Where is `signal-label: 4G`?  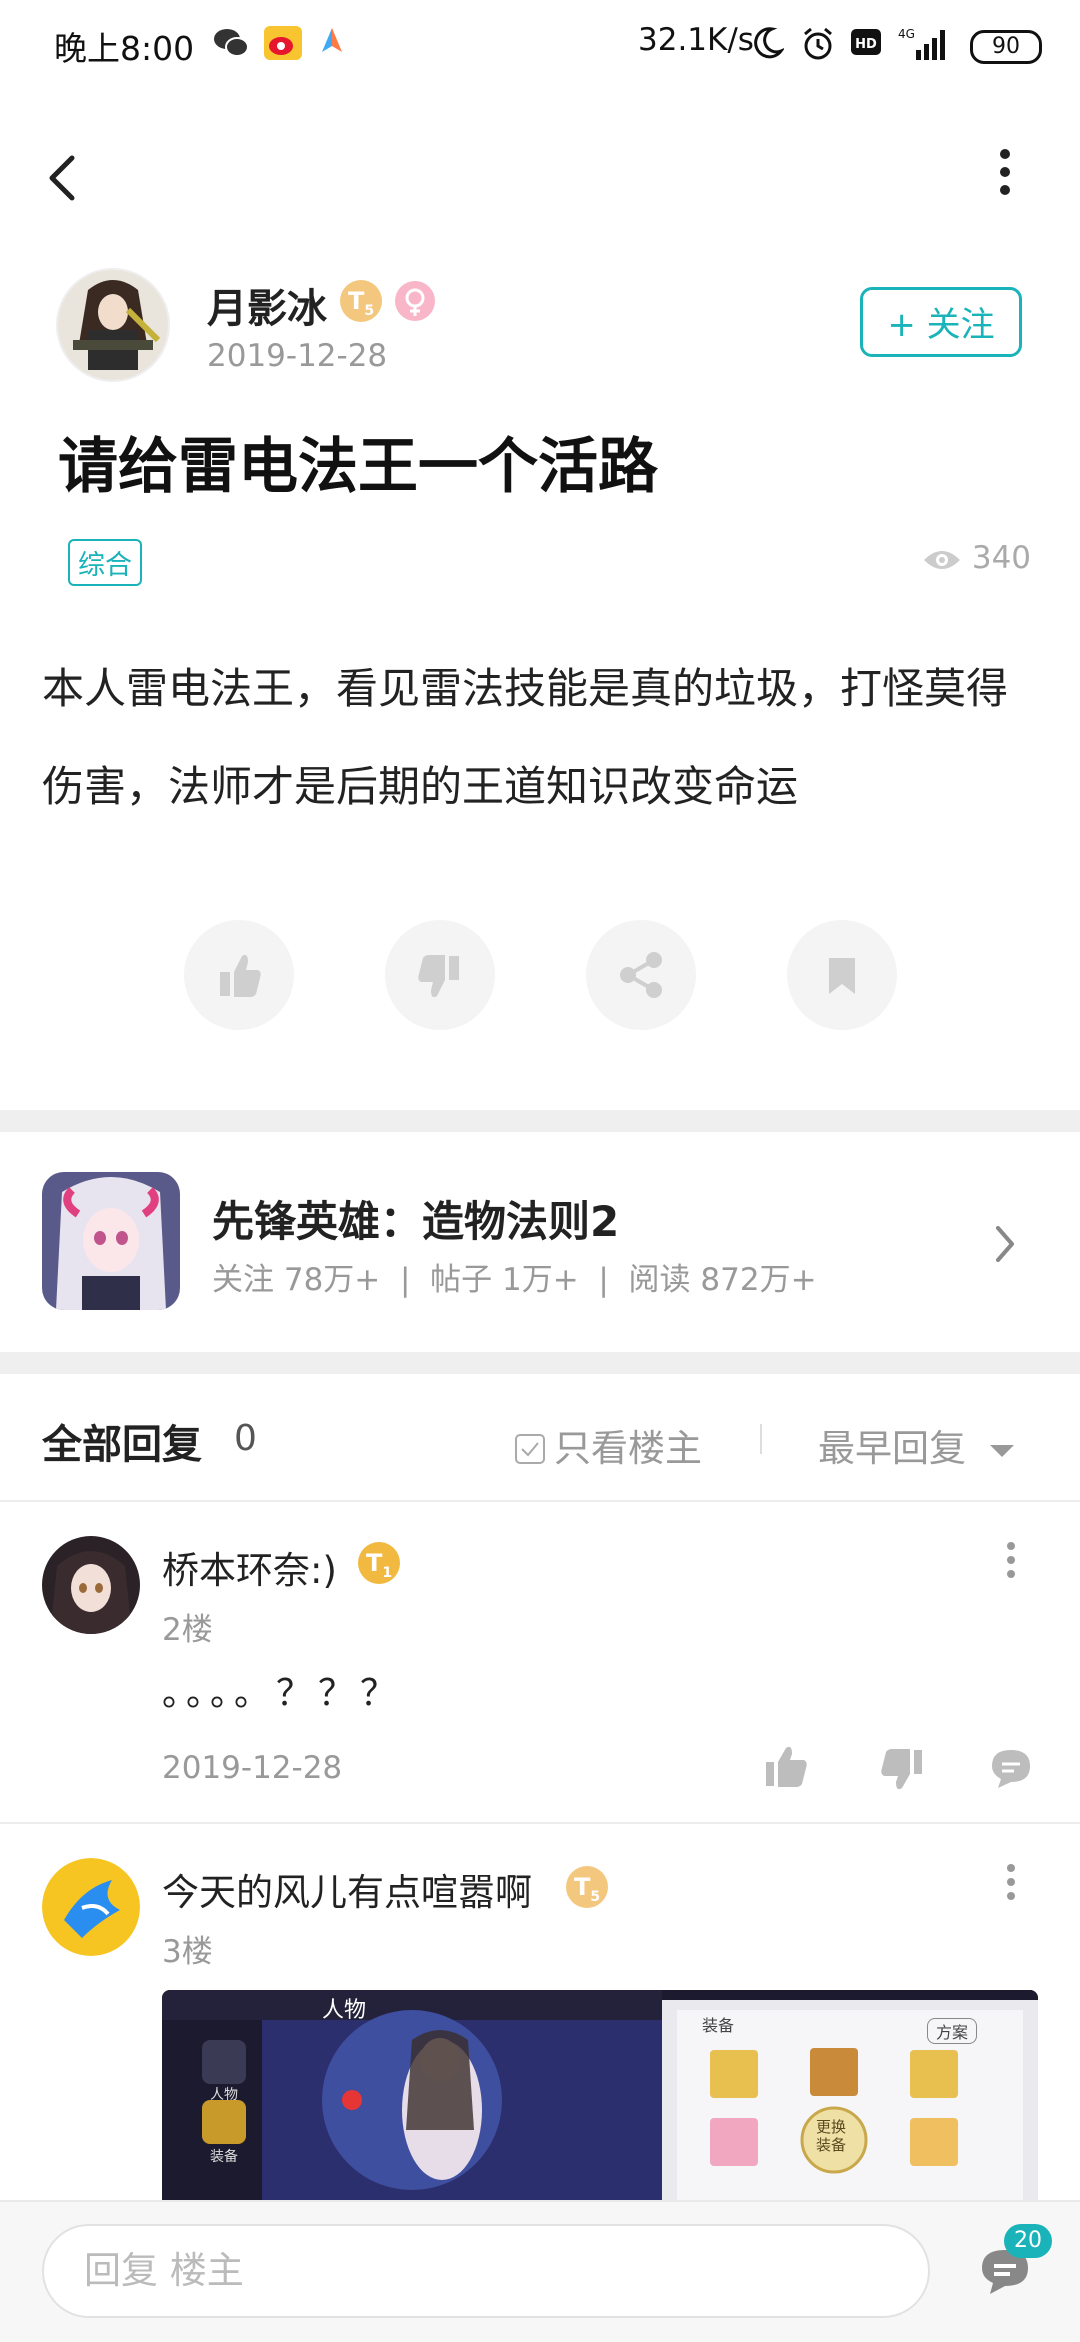 signal-label: 4G is located at coordinates (906, 34).